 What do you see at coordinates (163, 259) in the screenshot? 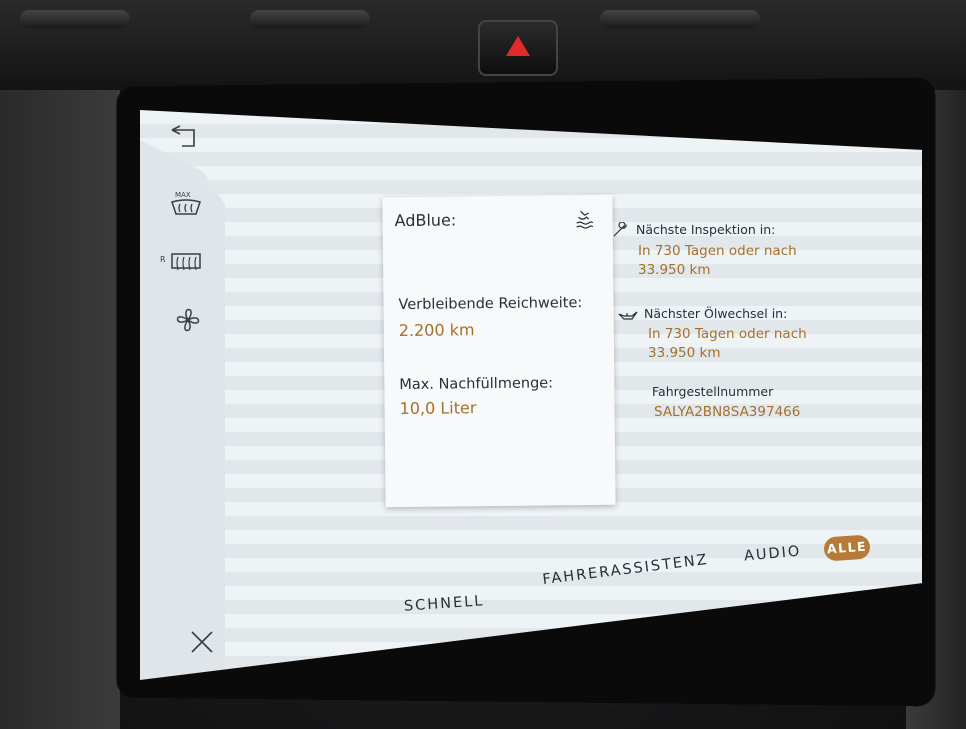
I see `rear-label: R` at bounding box center [163, 259].